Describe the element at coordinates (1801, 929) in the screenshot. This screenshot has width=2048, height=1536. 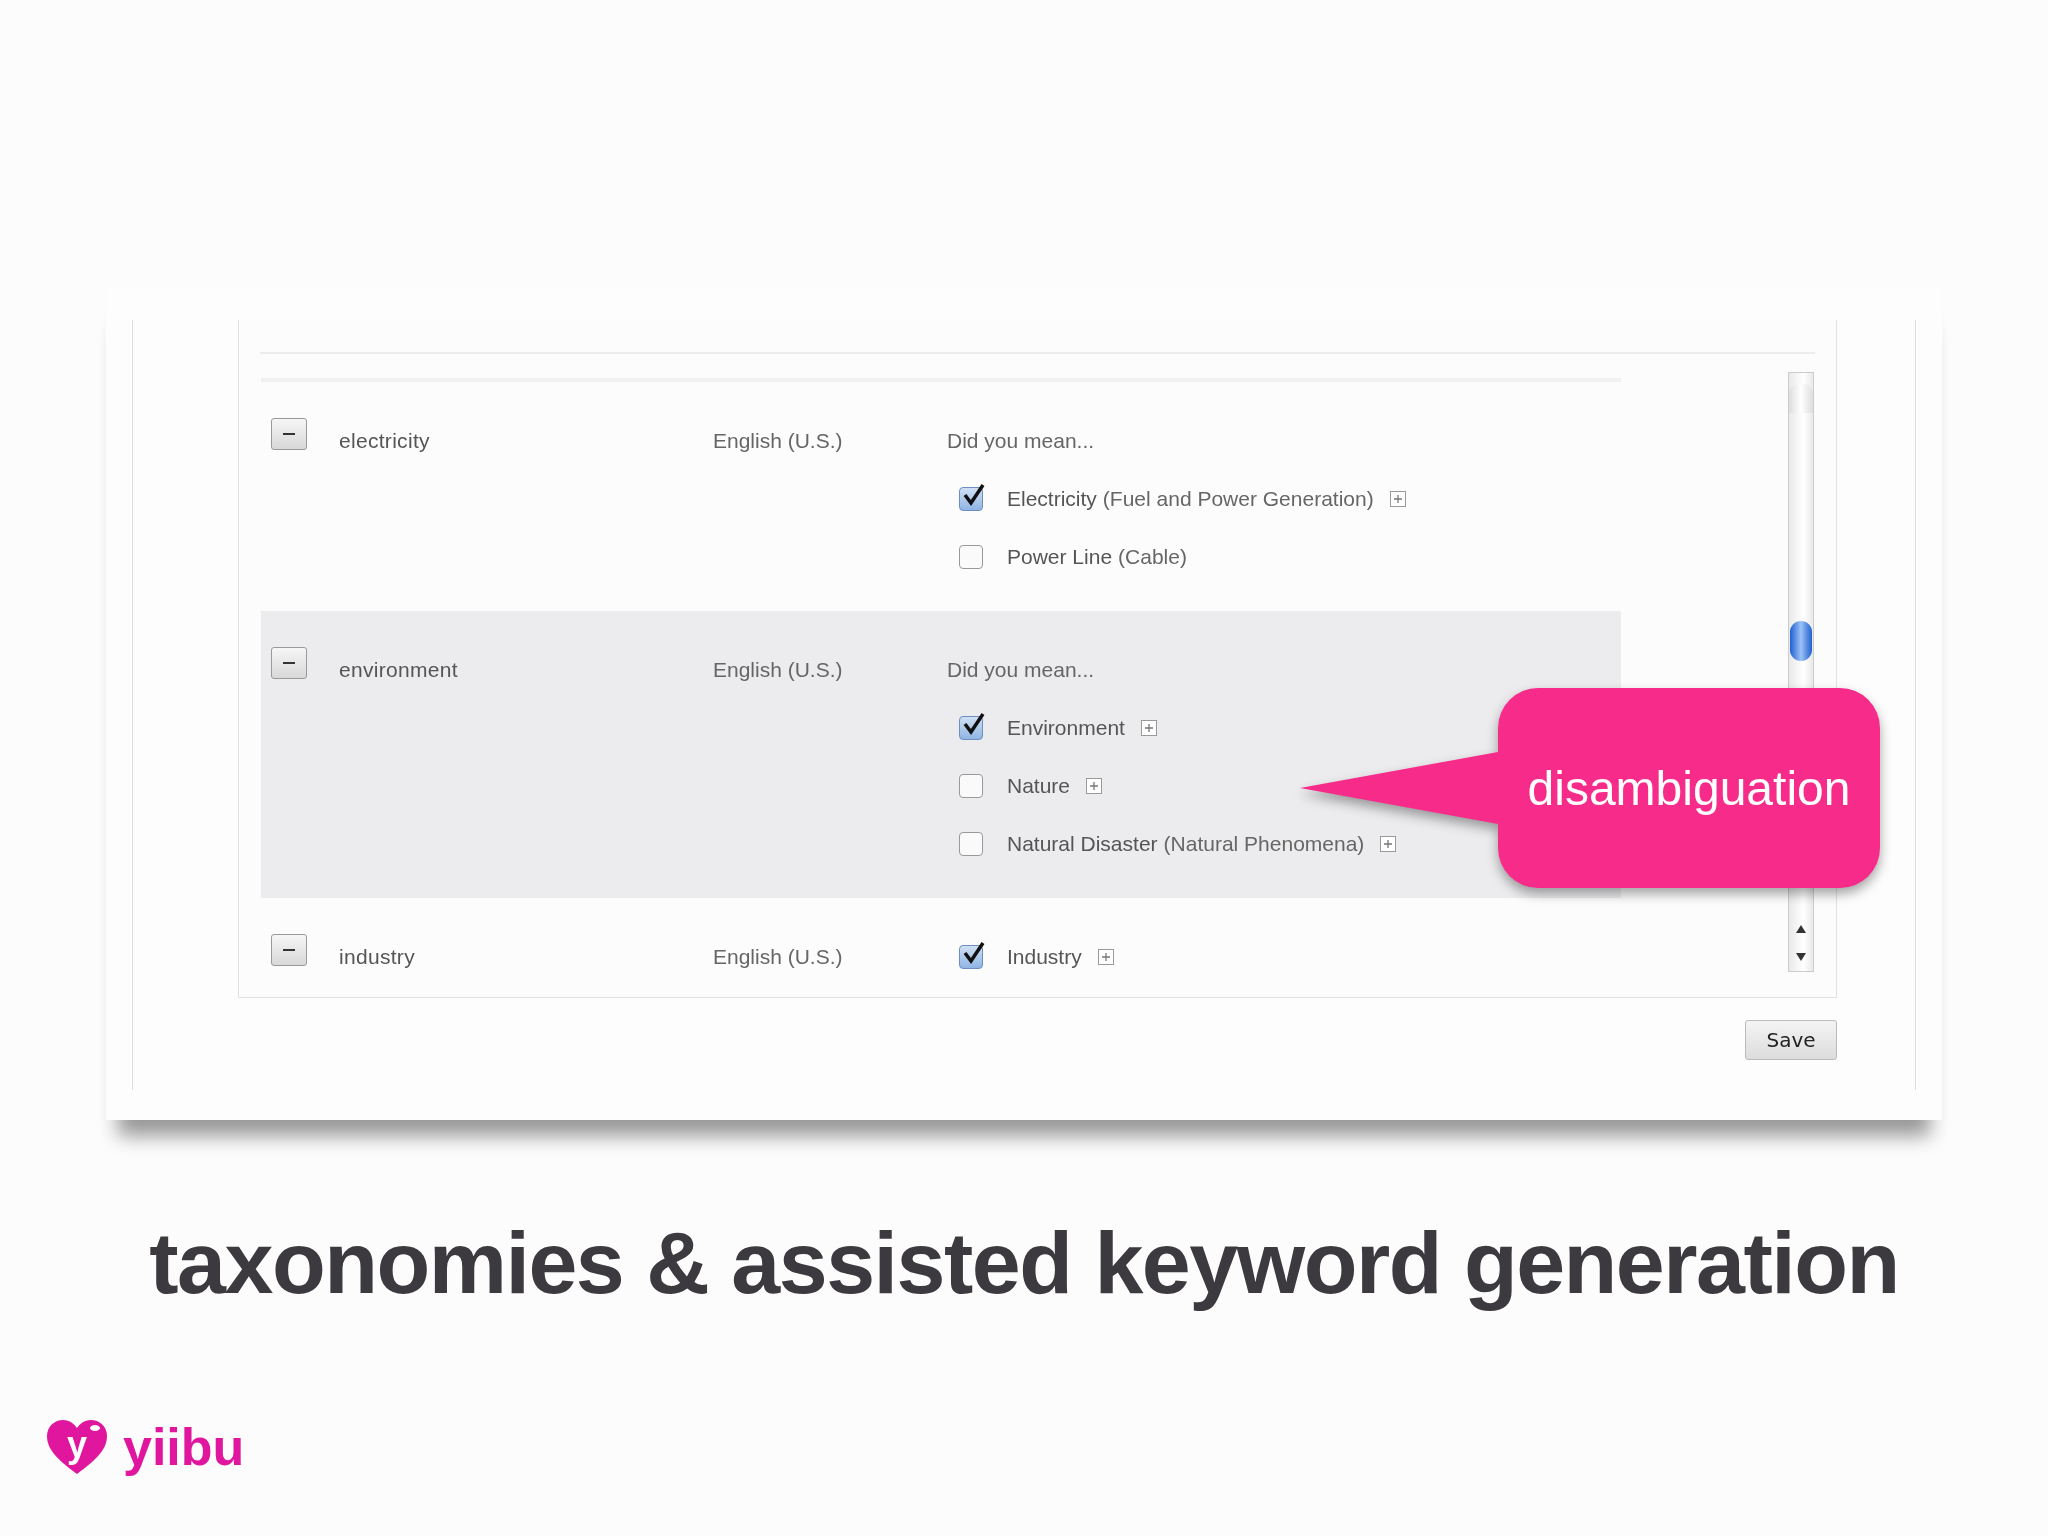
I see `scroll-up-icon` at that location.